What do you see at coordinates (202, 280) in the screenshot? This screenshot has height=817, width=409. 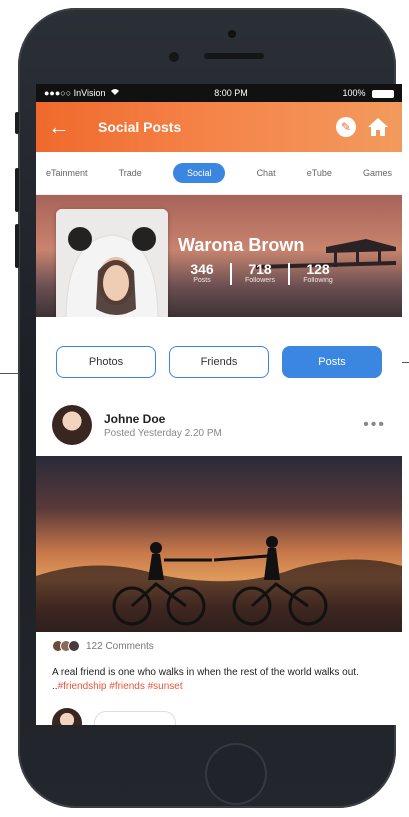 I see `stat-label: Posts` at bounding box center [202, 280].